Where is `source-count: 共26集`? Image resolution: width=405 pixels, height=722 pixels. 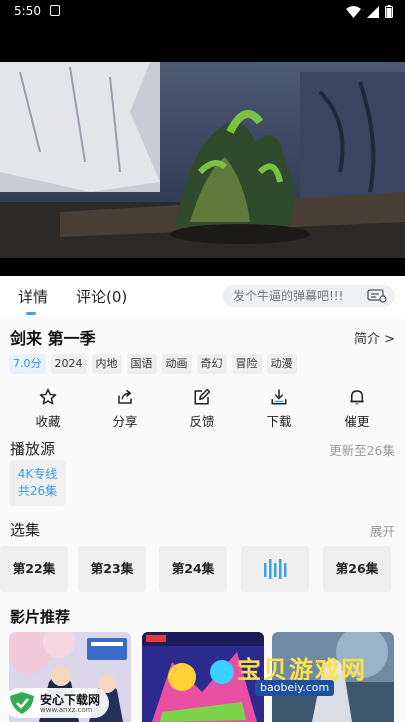 source-count: 共26集 is located at coordinates (37, 491).